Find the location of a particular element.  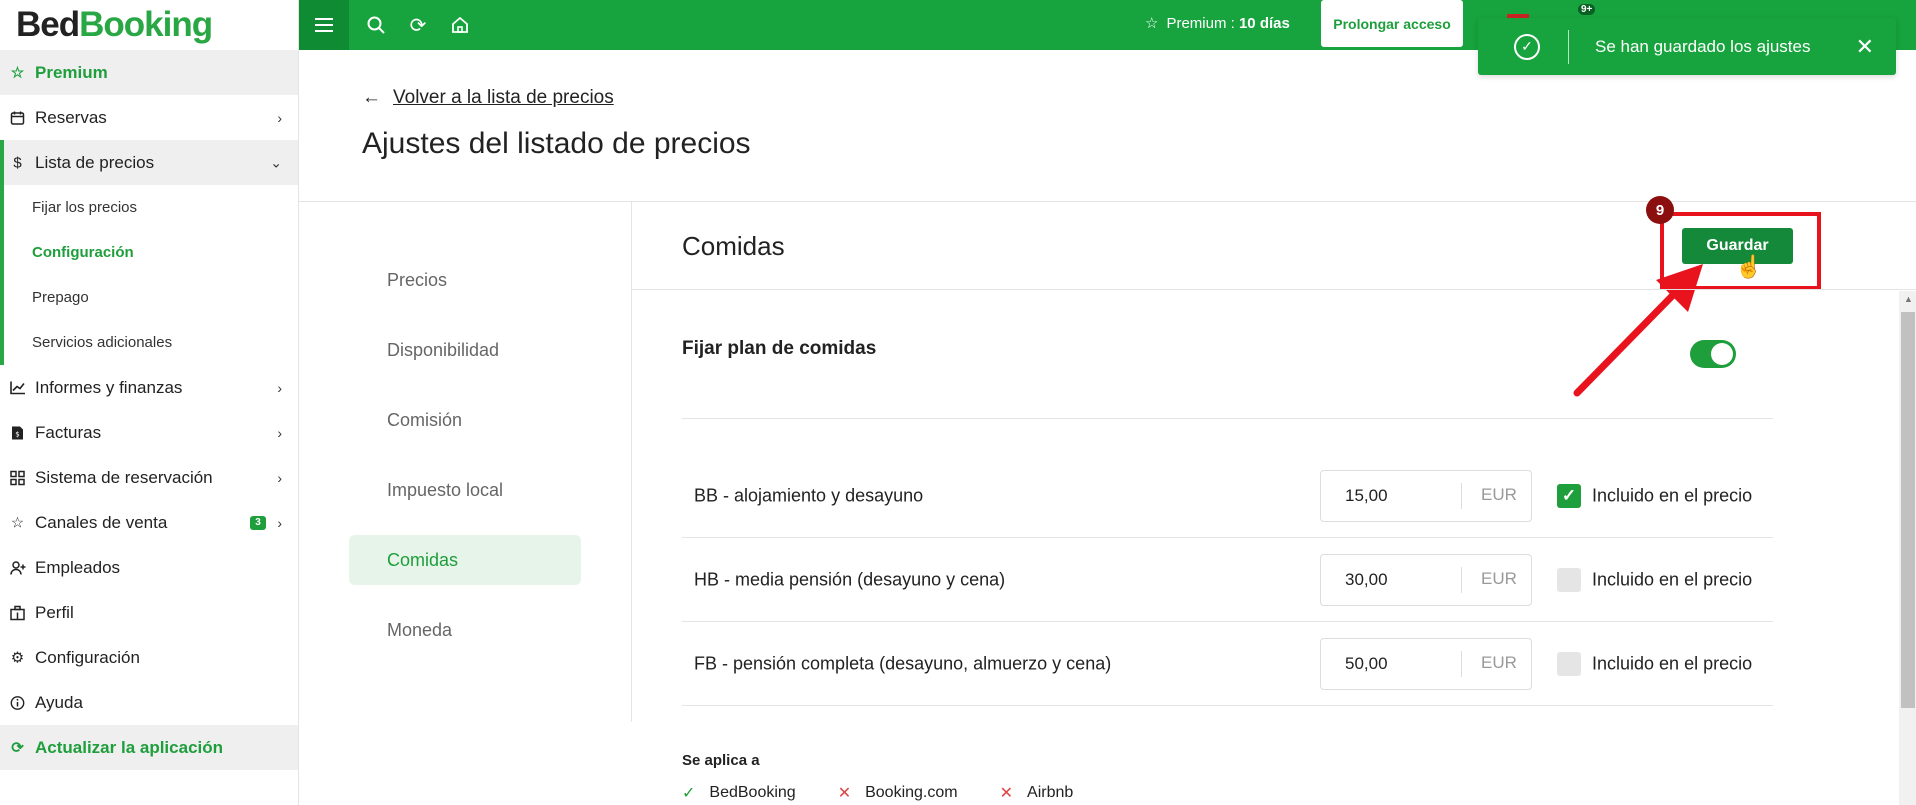

prolong-access-button: Prolongar acceso is located at coordinates (1392, 23).